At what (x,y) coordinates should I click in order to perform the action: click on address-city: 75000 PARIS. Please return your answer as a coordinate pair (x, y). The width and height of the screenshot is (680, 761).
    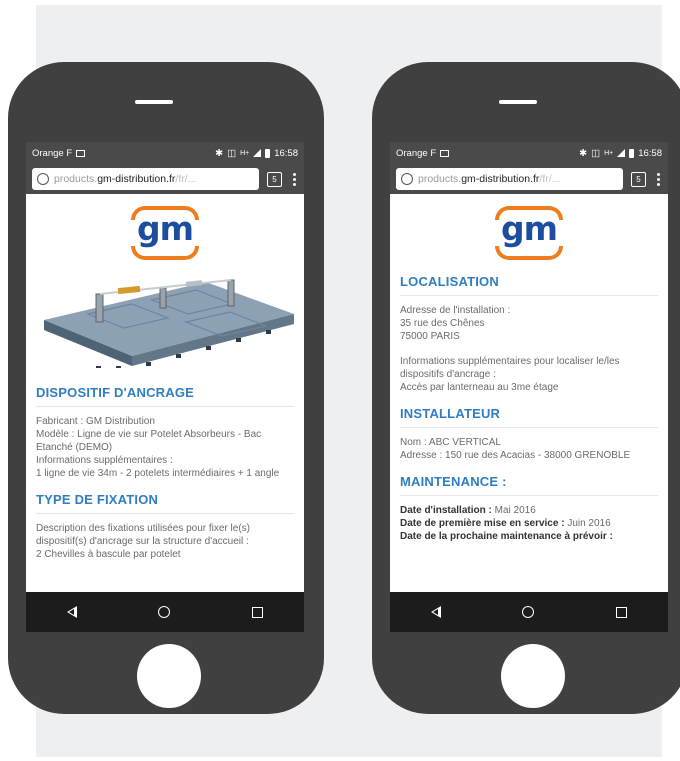
    Looking at the image, I should click on (430, 336).